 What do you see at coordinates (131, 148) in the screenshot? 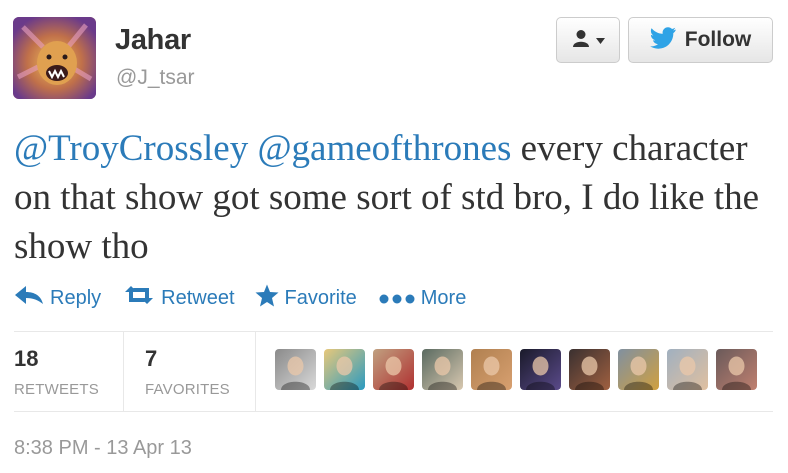
I see `mention-link: @TroyCrossley` at bounding box center [131, 148].